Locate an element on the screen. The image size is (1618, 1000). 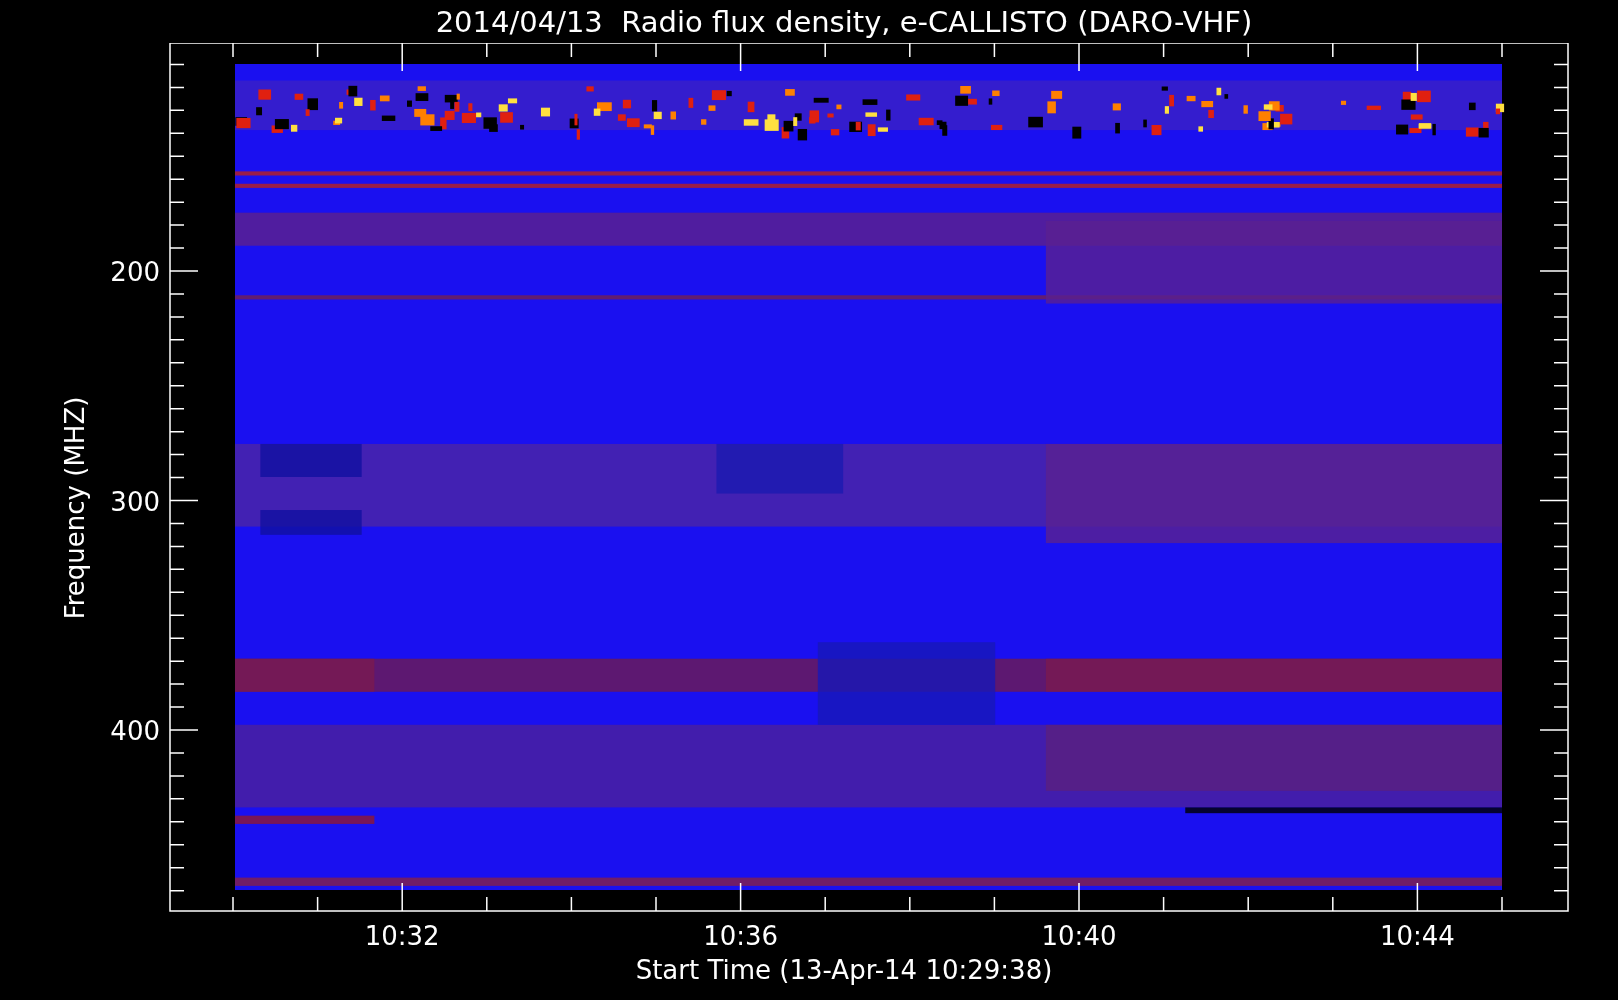
y-tick-label: 400 is located at coordinates (135, 731).